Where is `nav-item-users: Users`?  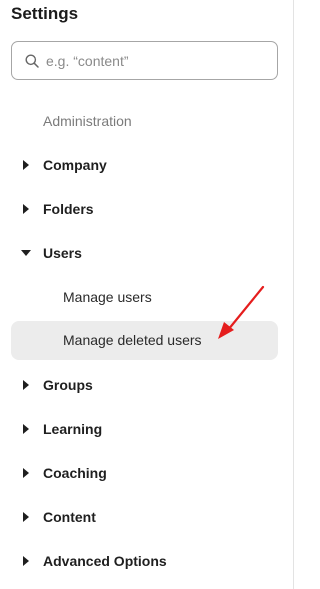 nav-item-users: Users is located at coordinates (147, 253).